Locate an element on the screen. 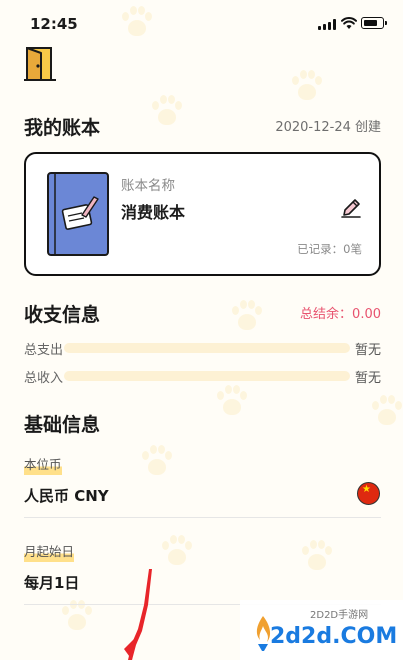  income-expense-section-title: 收支信息 is located at coordinates (62, 315).